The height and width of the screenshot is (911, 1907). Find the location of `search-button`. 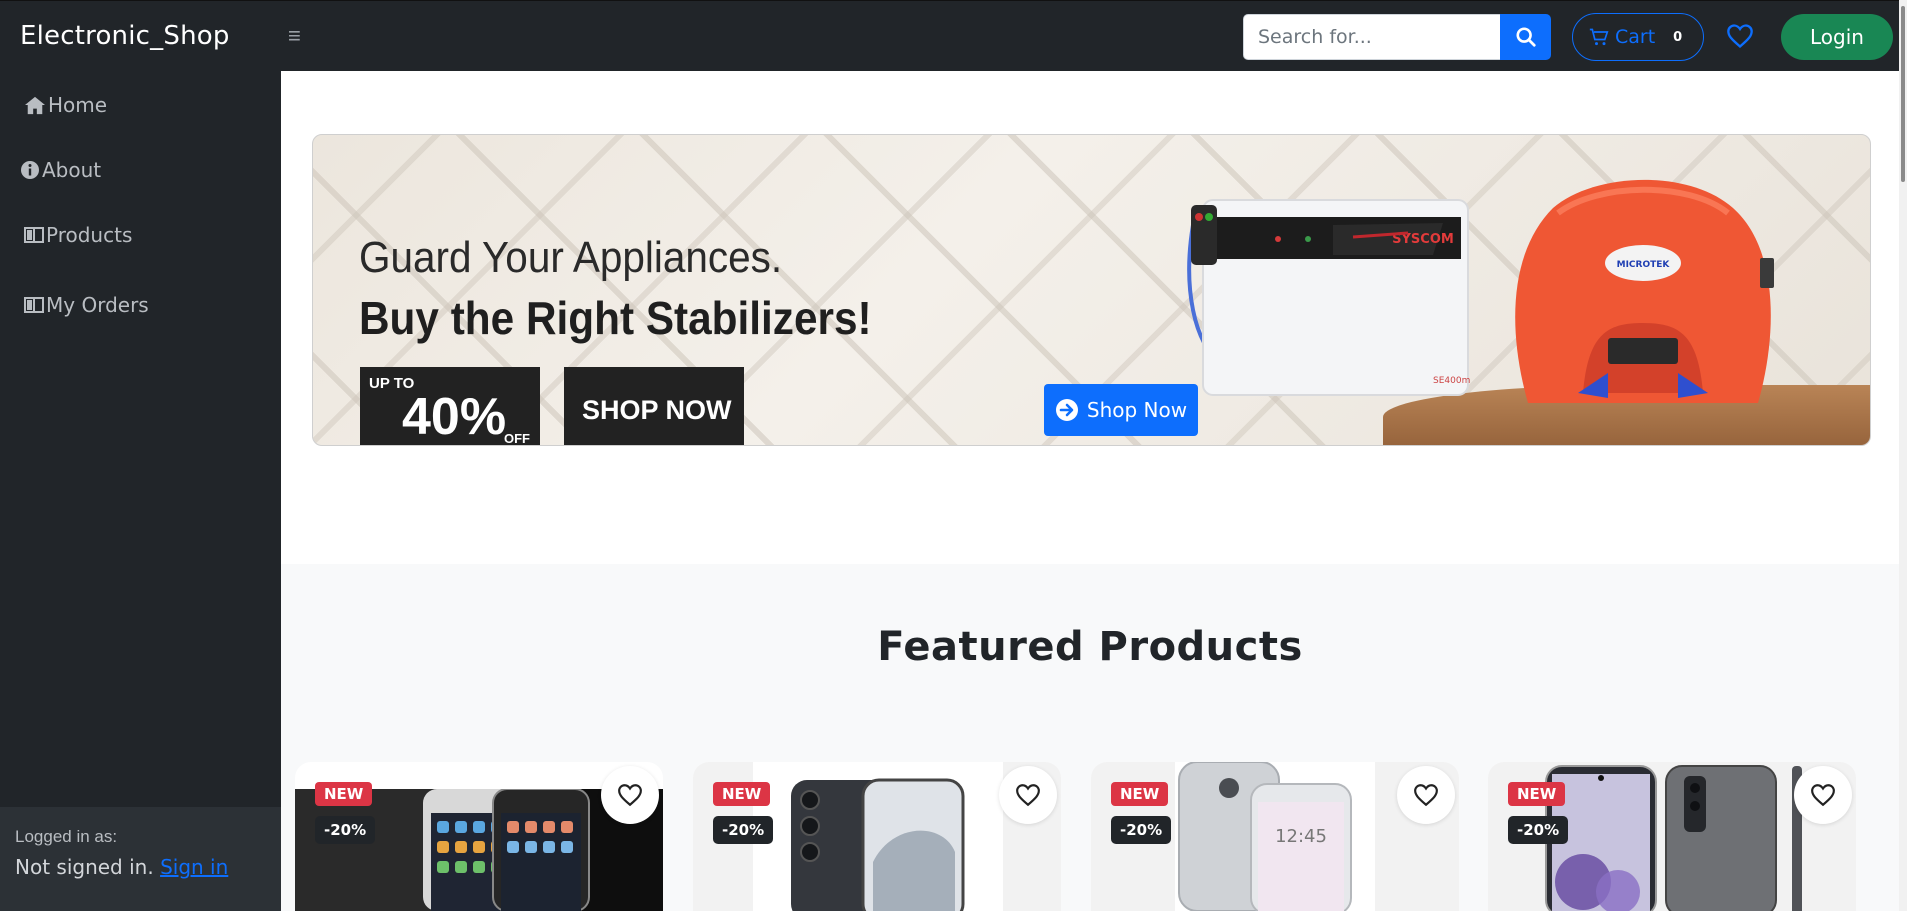

search-button is located at coordinates (1525, 37).